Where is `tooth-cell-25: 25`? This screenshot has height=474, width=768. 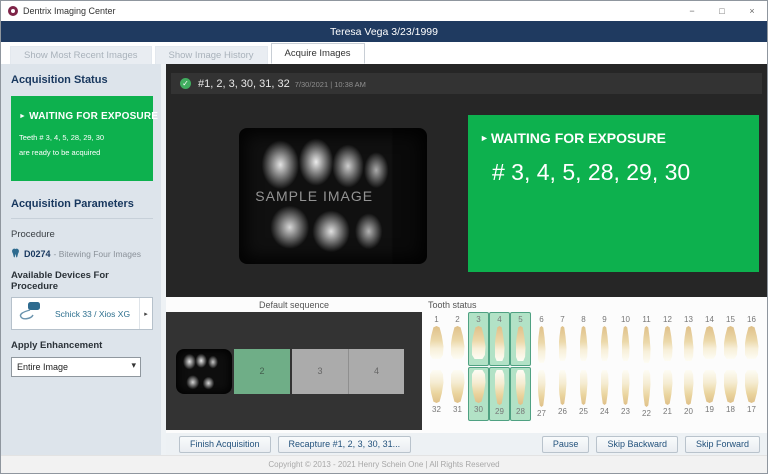
tooth-cell-25: 25 is located at coordinates (583, 394).